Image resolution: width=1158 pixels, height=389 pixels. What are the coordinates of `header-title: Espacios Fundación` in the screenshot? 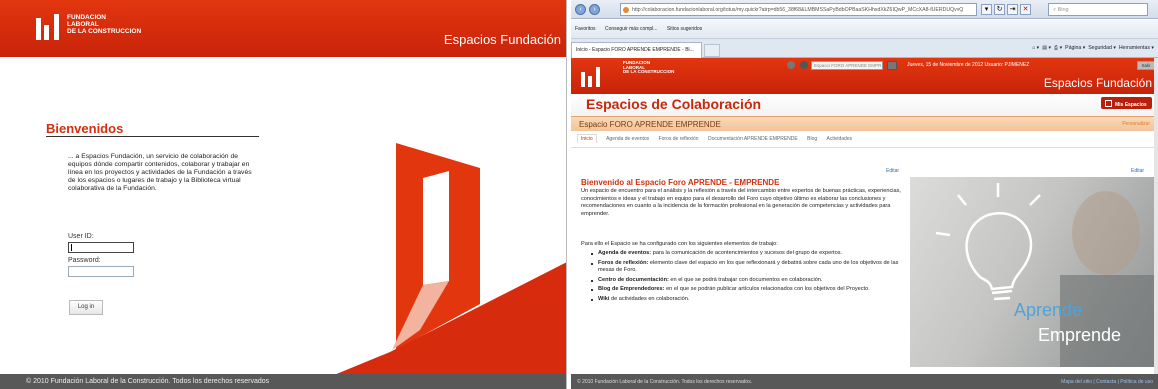 It's located at (1097, 83).